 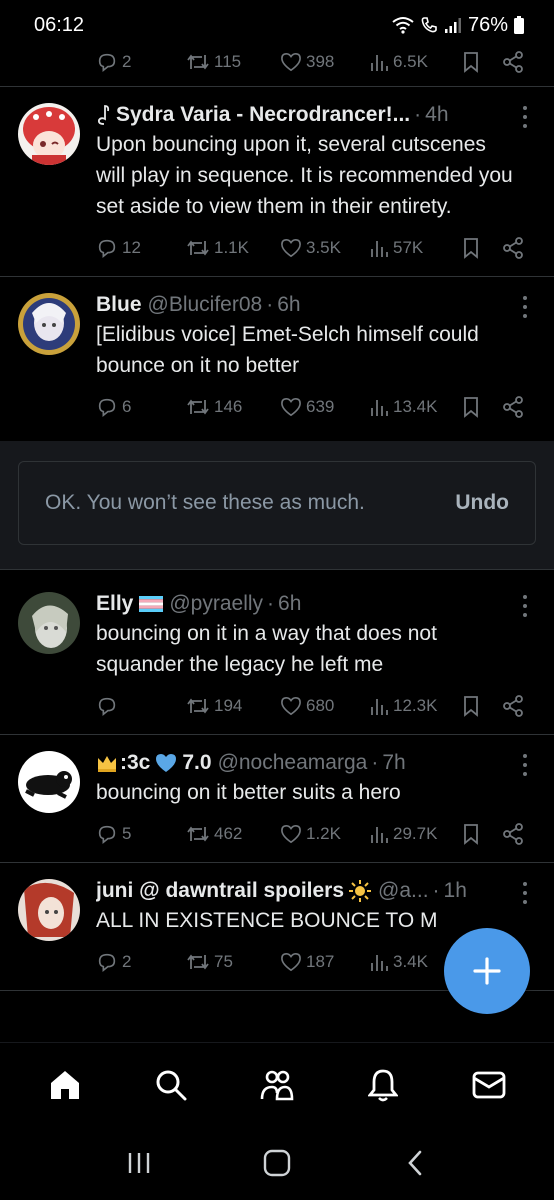 What do you see at coordinates (209, 962) in the screenshot?
I see `repost-button: 75` at bounding box center [209, 962].